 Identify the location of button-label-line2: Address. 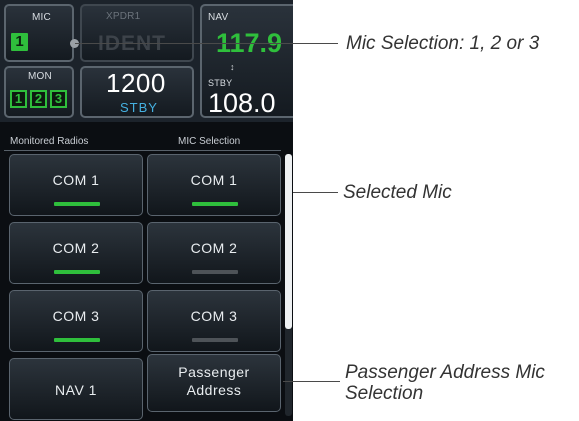
(214, 390).